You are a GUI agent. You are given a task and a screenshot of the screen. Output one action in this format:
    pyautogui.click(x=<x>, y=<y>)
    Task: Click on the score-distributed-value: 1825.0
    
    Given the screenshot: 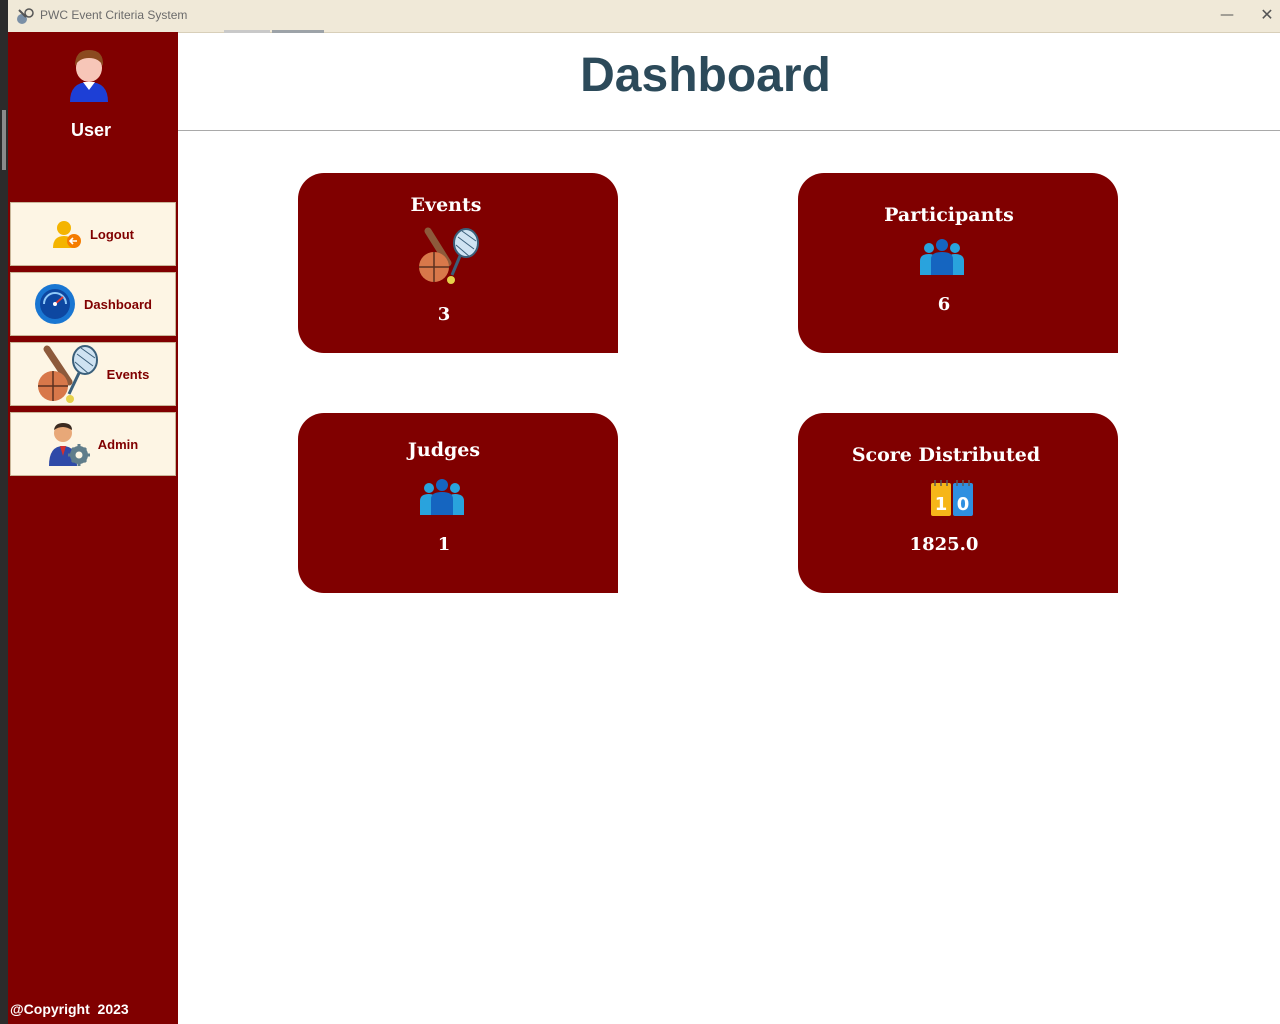 What is the action you would take?
    pyautogui.click(x=944, y=544)
    